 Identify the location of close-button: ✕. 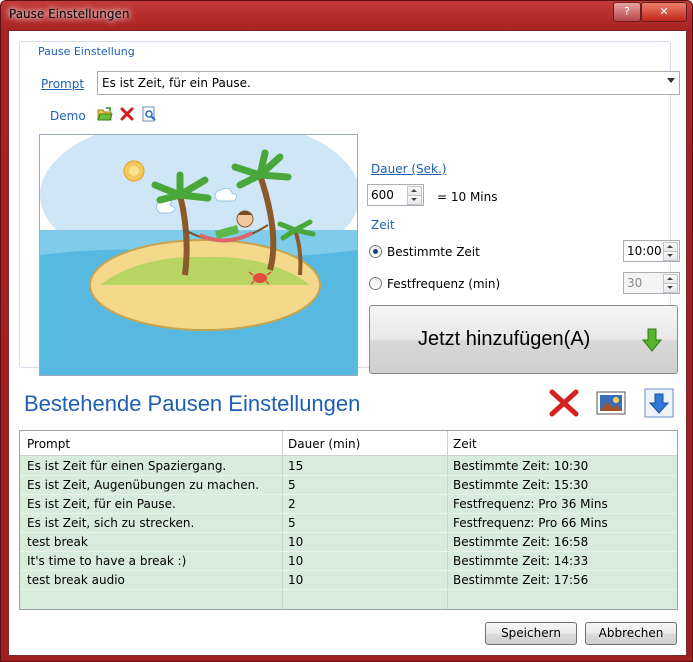
(664, 12).